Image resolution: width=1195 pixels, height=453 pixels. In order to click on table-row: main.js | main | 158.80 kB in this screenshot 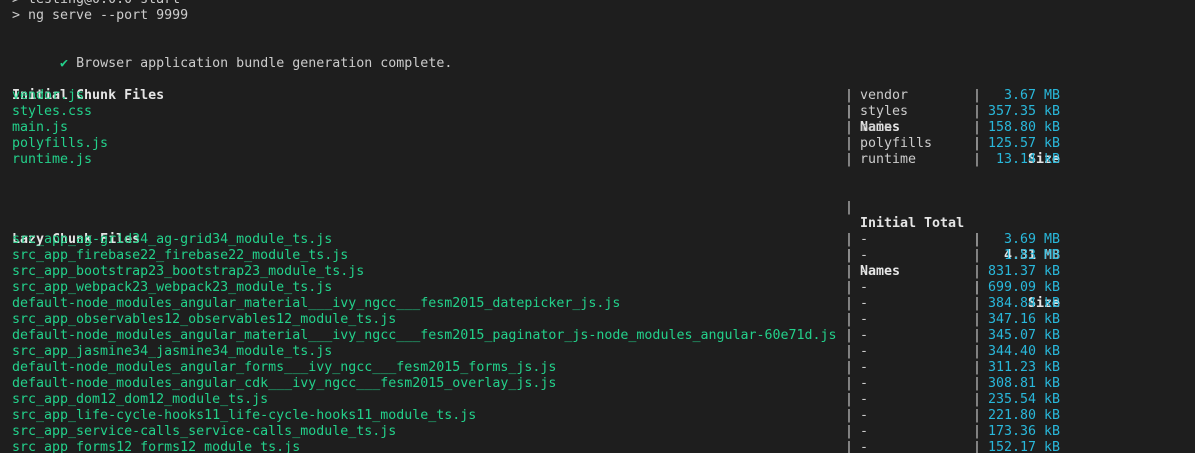, I will do `click(603, 128)`.